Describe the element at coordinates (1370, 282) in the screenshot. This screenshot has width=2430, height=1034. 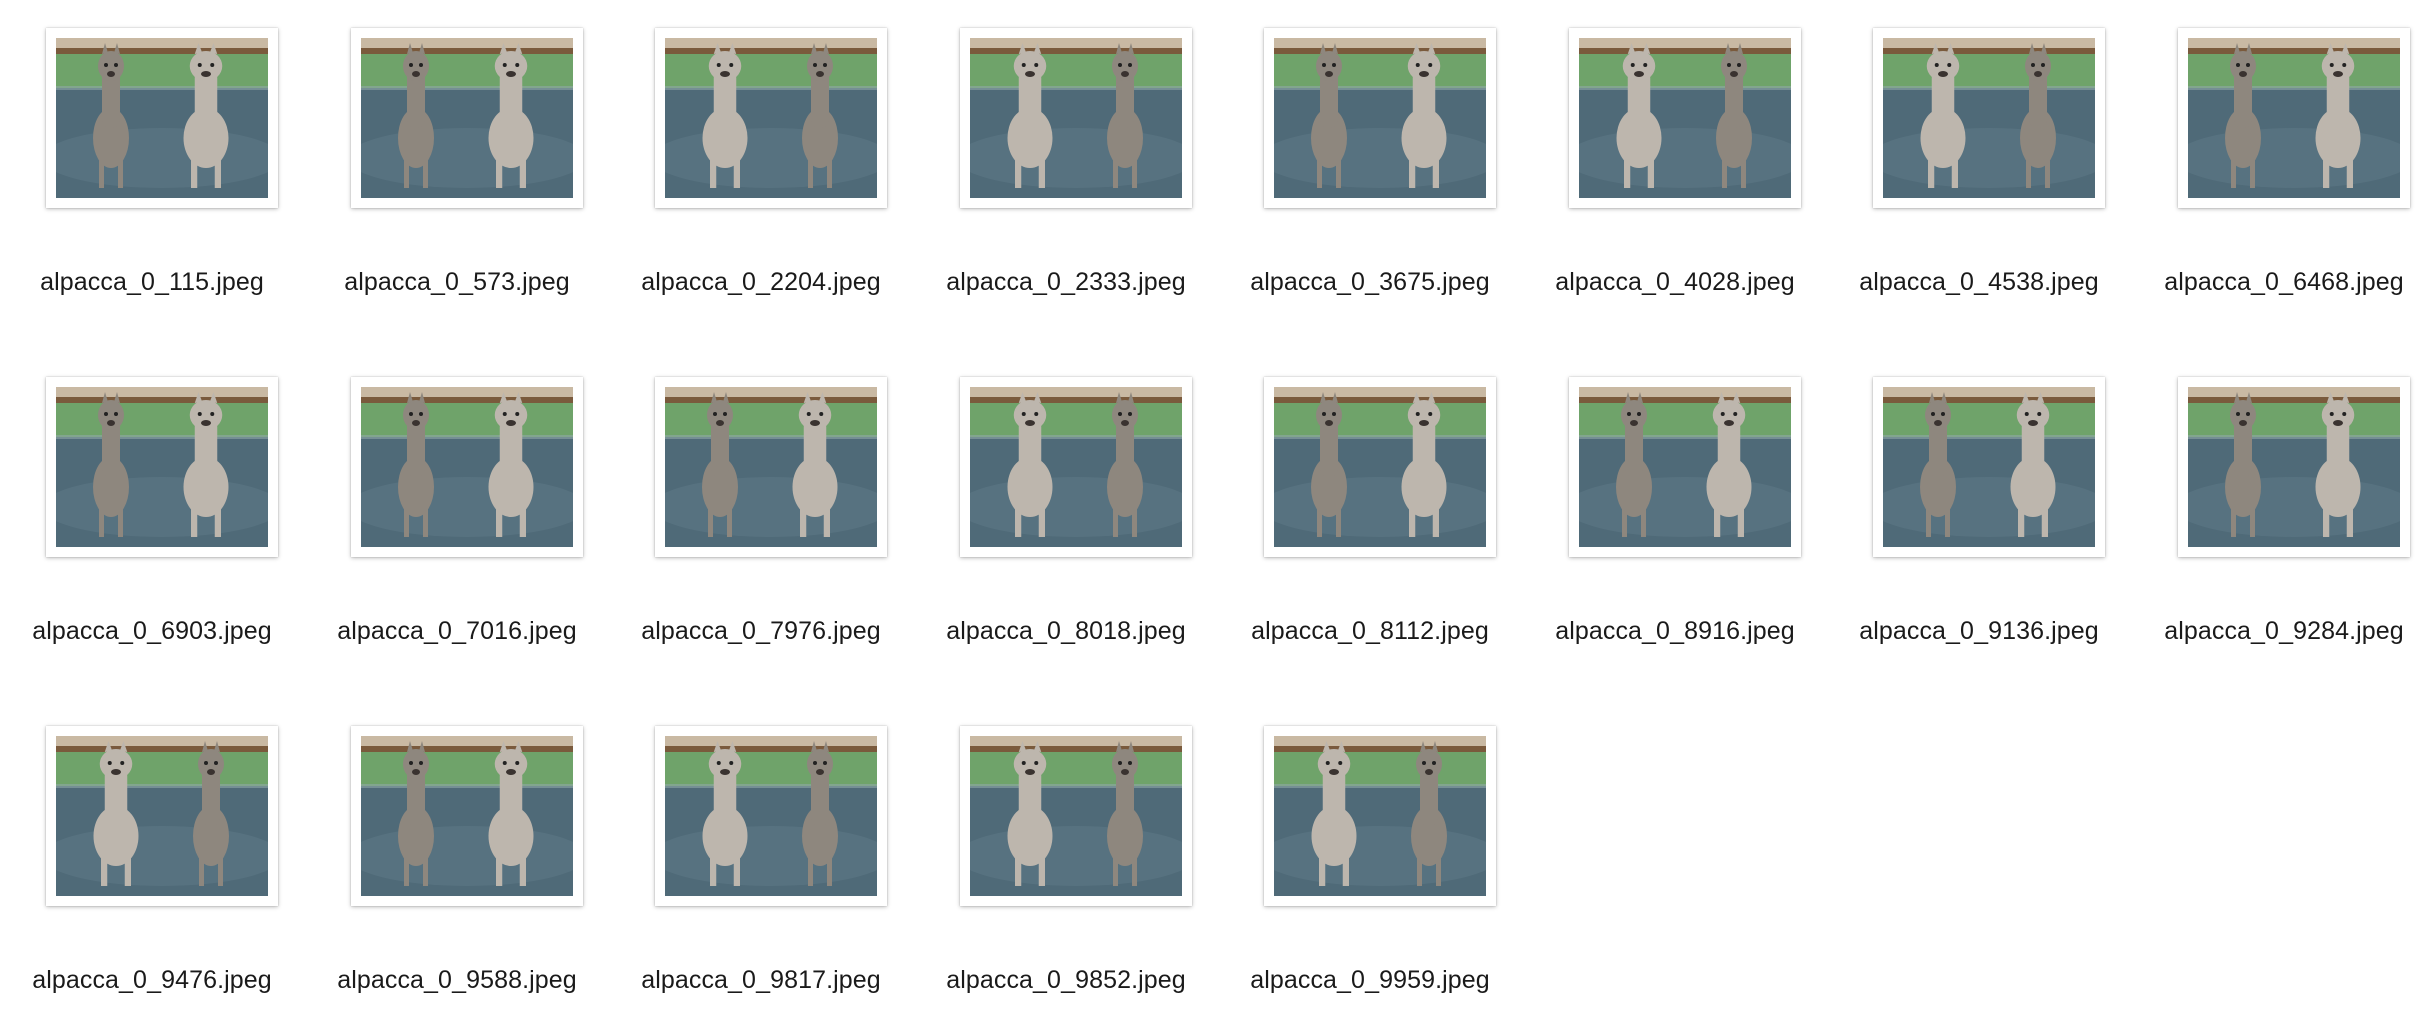
I see `file-name-label: alpacca_0_3675.jpeg` at that location.